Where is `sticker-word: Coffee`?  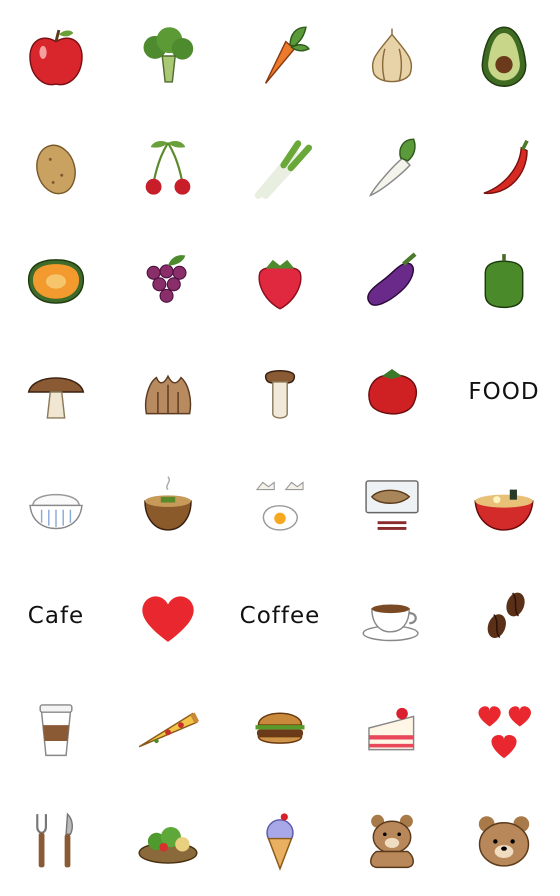 sticker-word: Coffee is located at coordinates (280, 616).